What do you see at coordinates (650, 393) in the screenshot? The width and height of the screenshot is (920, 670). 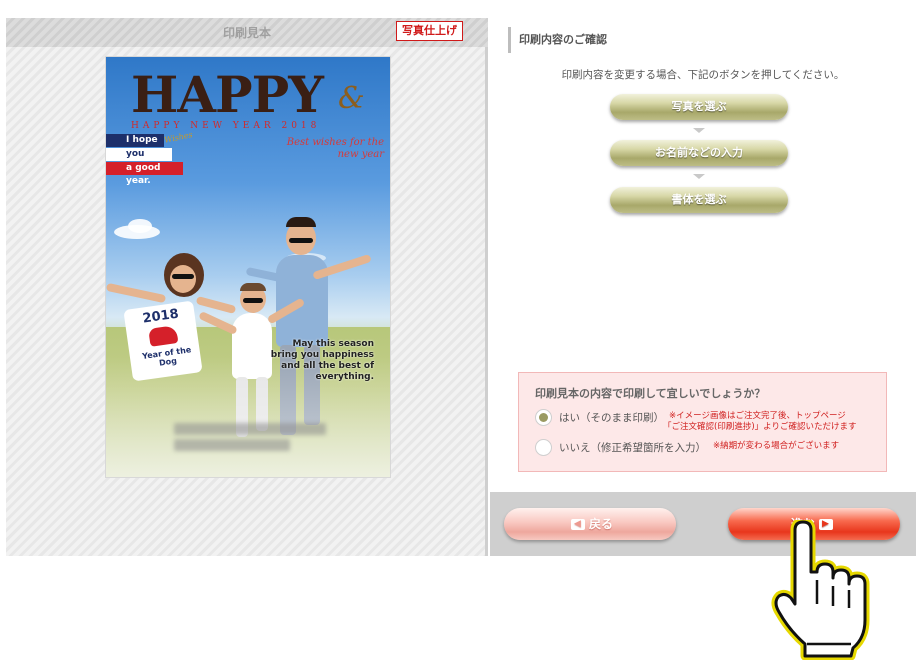 I see `confirm-question: 印刷見本の内容で印刷して宜しいでしょうか？` at bounding box center [650, 393].